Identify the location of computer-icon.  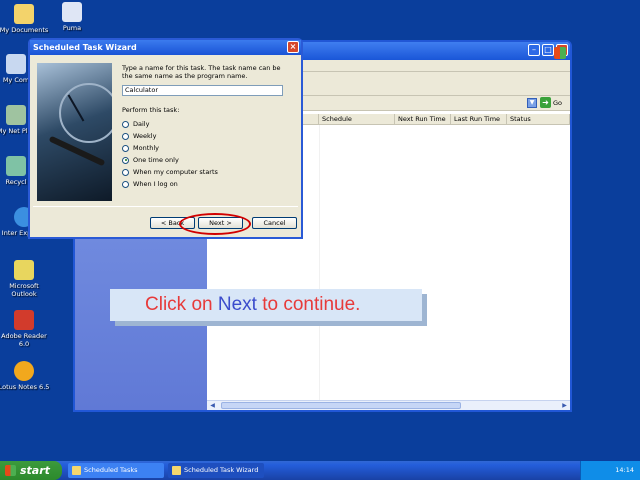
(16, 64).